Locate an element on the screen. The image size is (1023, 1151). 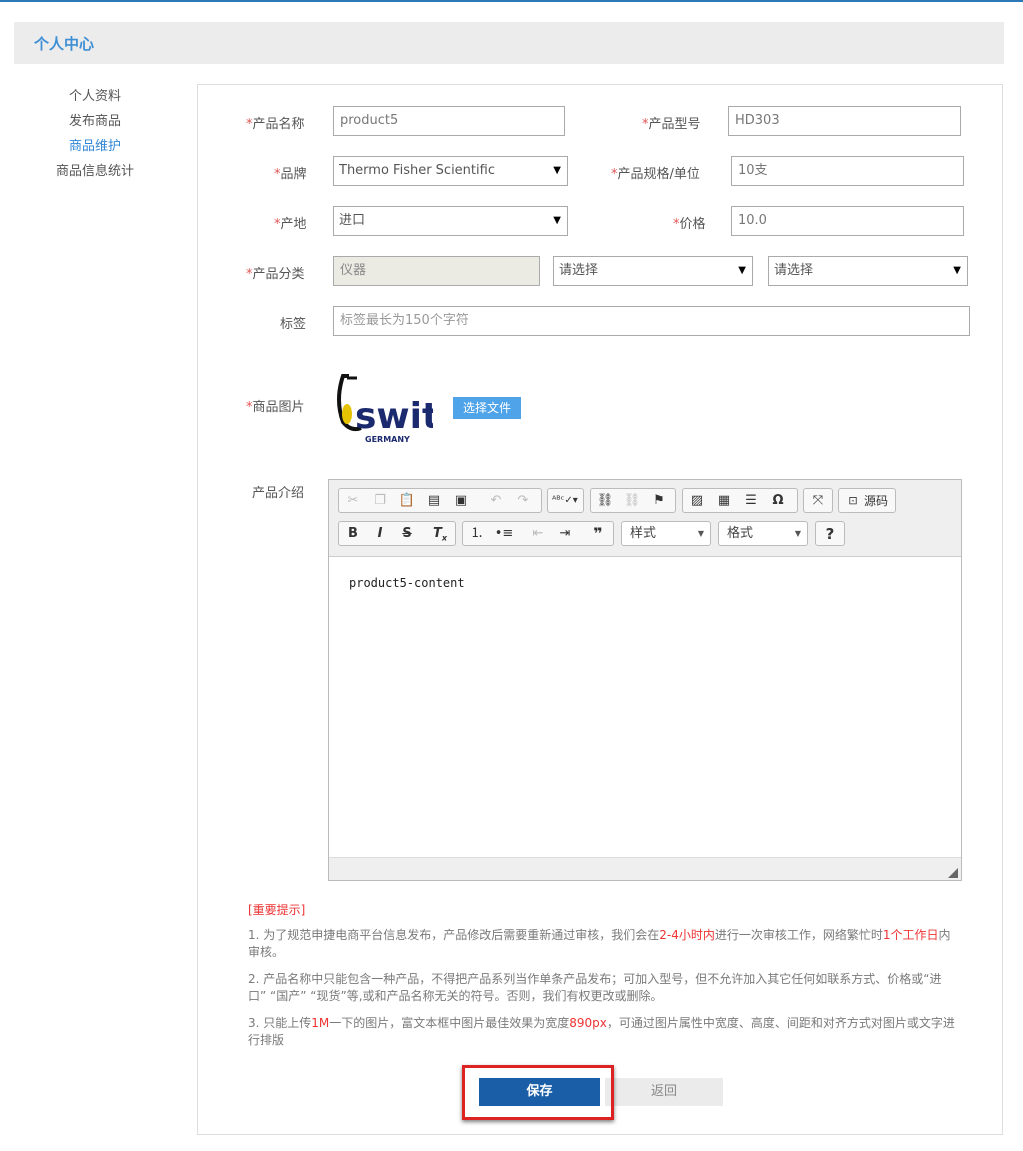
product-model-input: HD303 is located at coordinates (844, 121).